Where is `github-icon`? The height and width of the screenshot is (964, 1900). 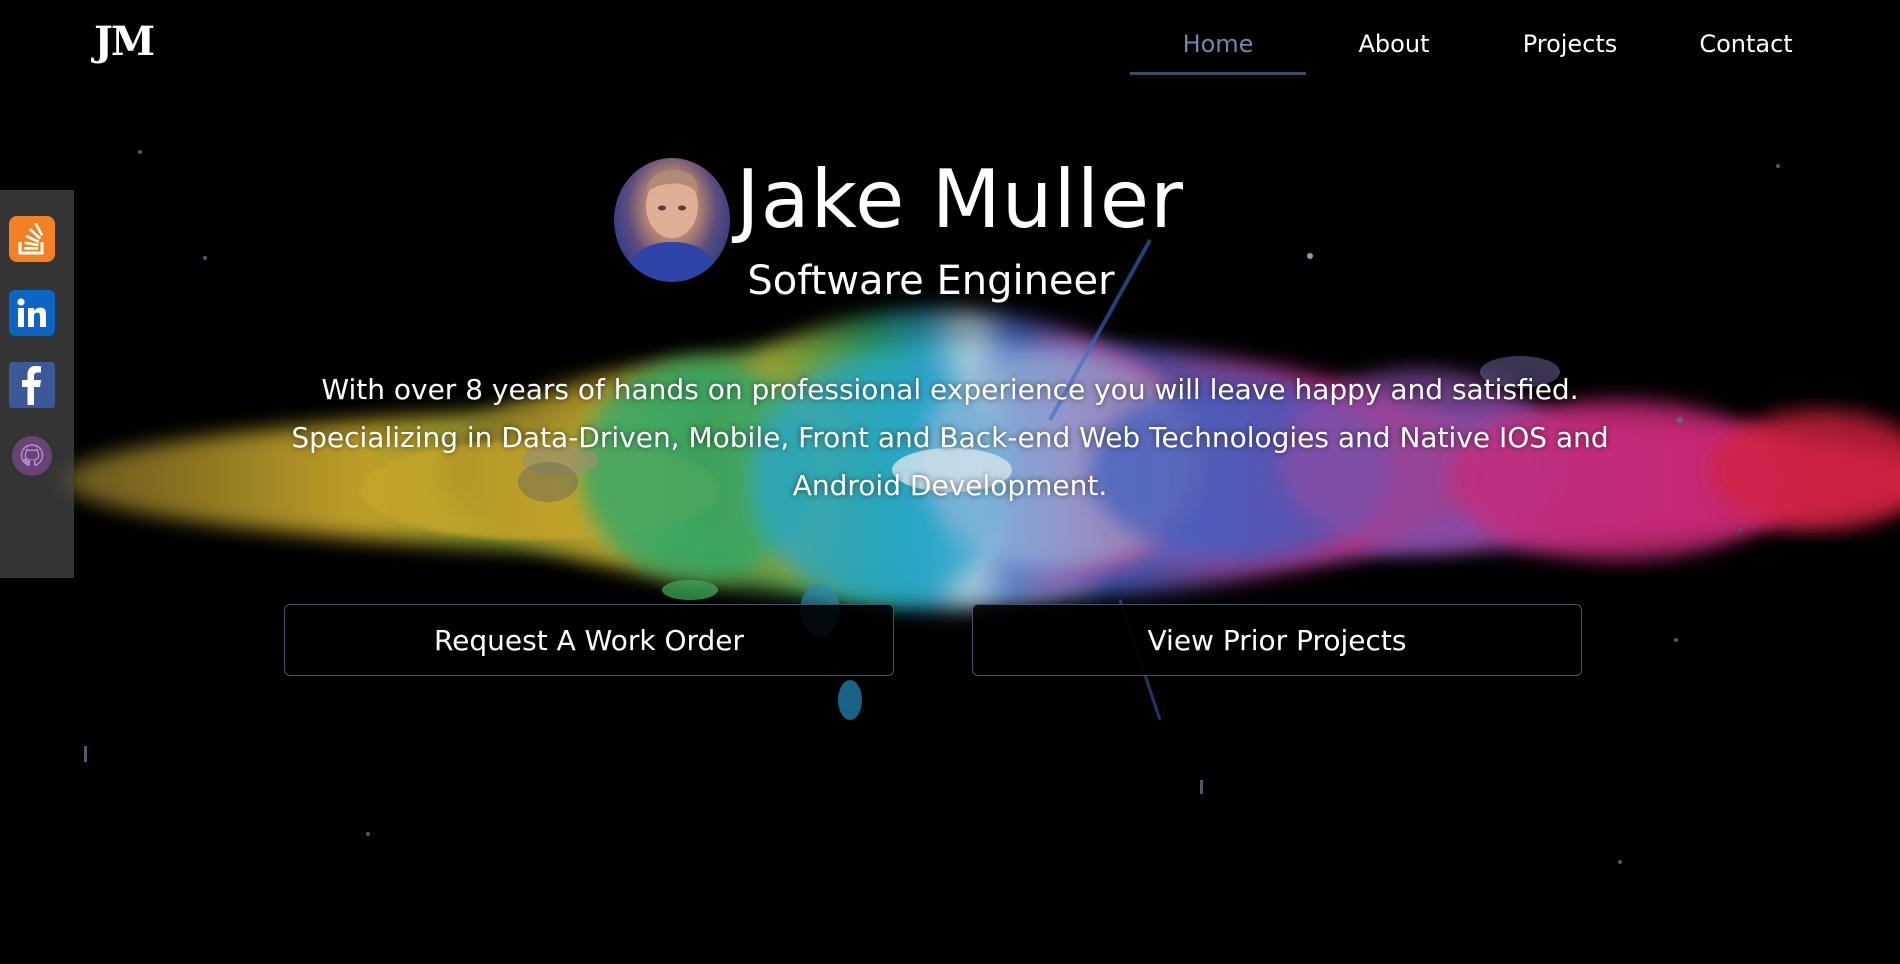 github-icon is located at coordinates (32, 456).